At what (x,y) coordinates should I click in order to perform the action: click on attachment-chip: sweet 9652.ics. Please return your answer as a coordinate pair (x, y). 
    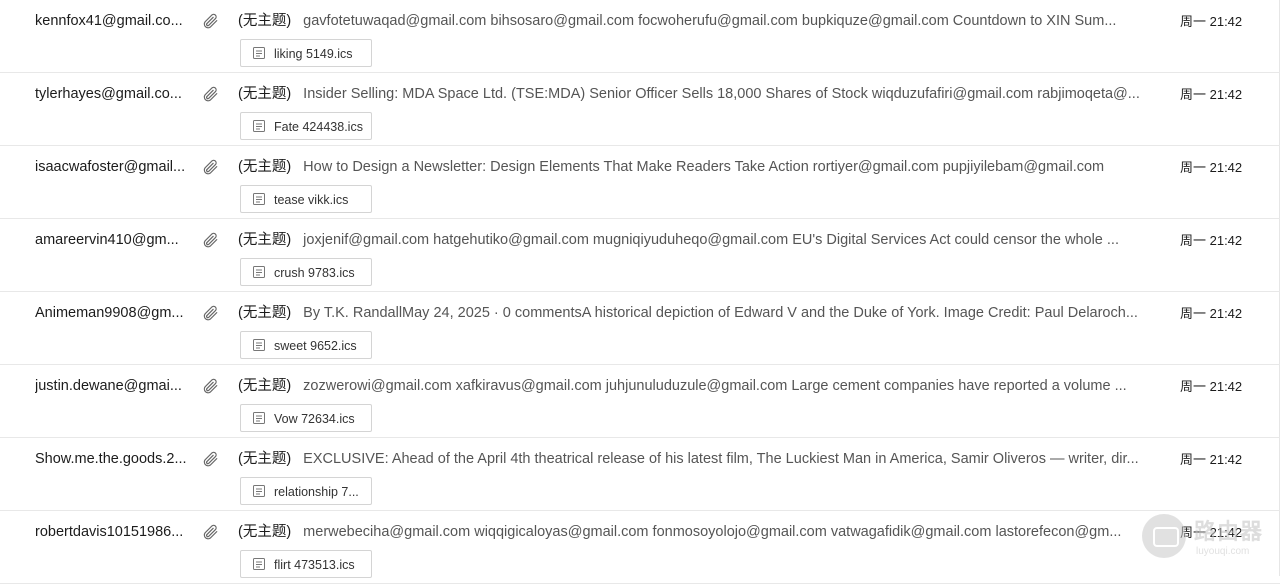
    Looking at the image, I should click on (306, 345).